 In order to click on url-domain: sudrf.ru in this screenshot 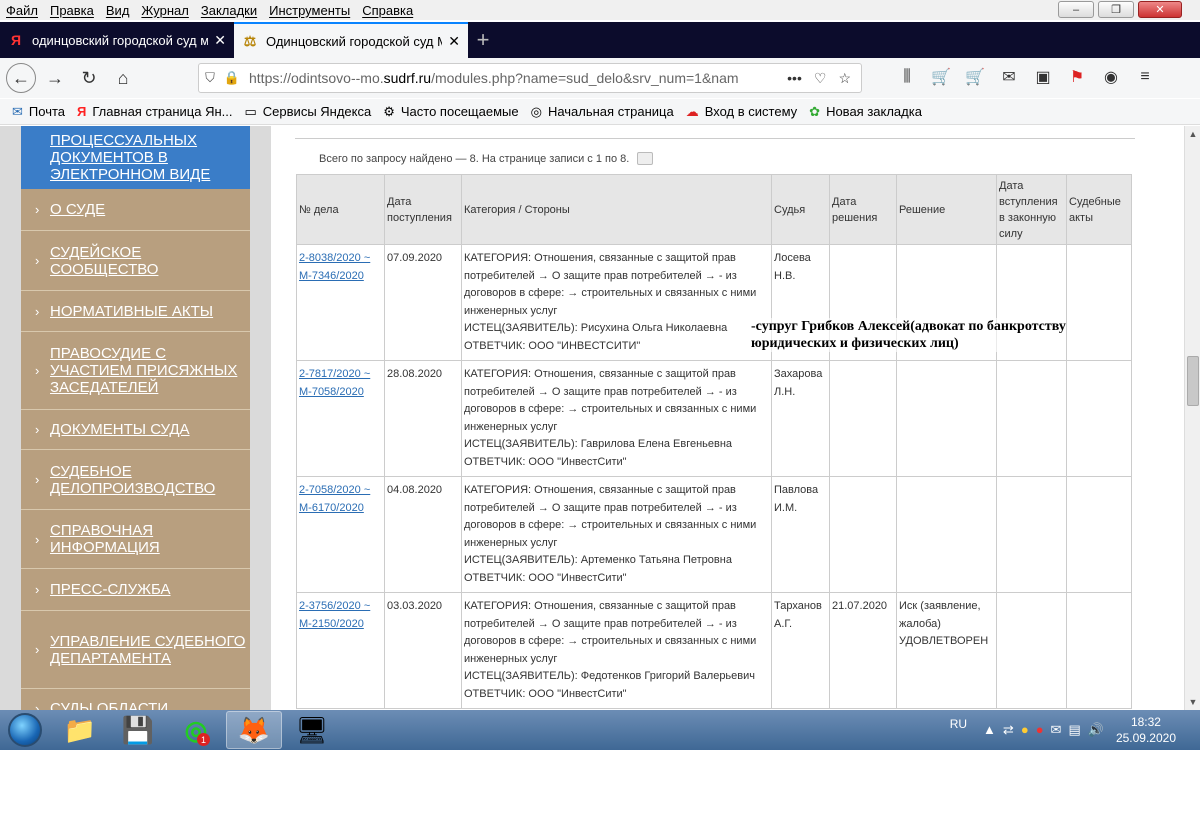, I will do `click(407, 78)`.